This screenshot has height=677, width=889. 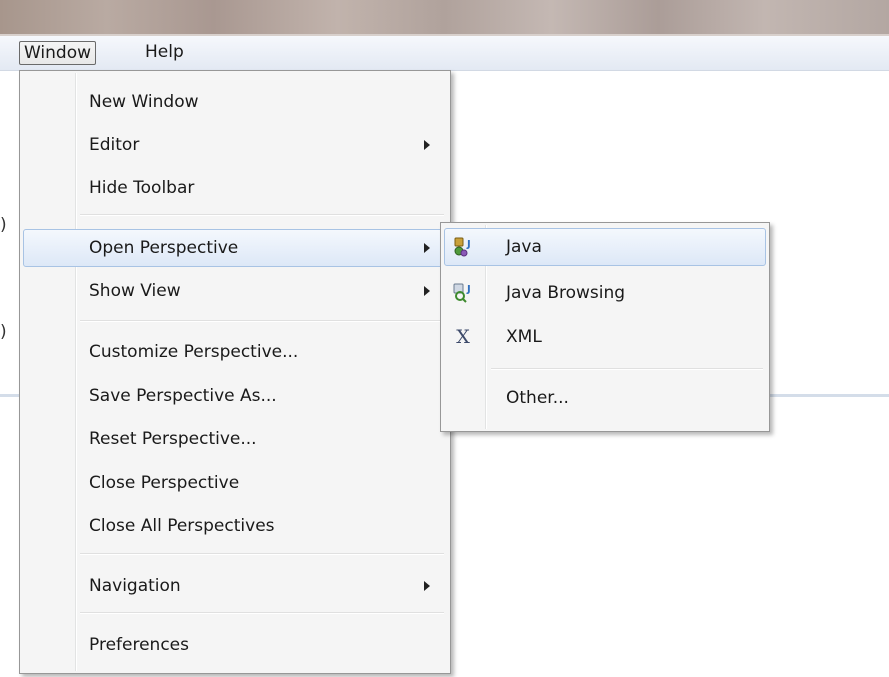 I want to click on menu-item-new-window: New Window, so click(x=235, y=102).